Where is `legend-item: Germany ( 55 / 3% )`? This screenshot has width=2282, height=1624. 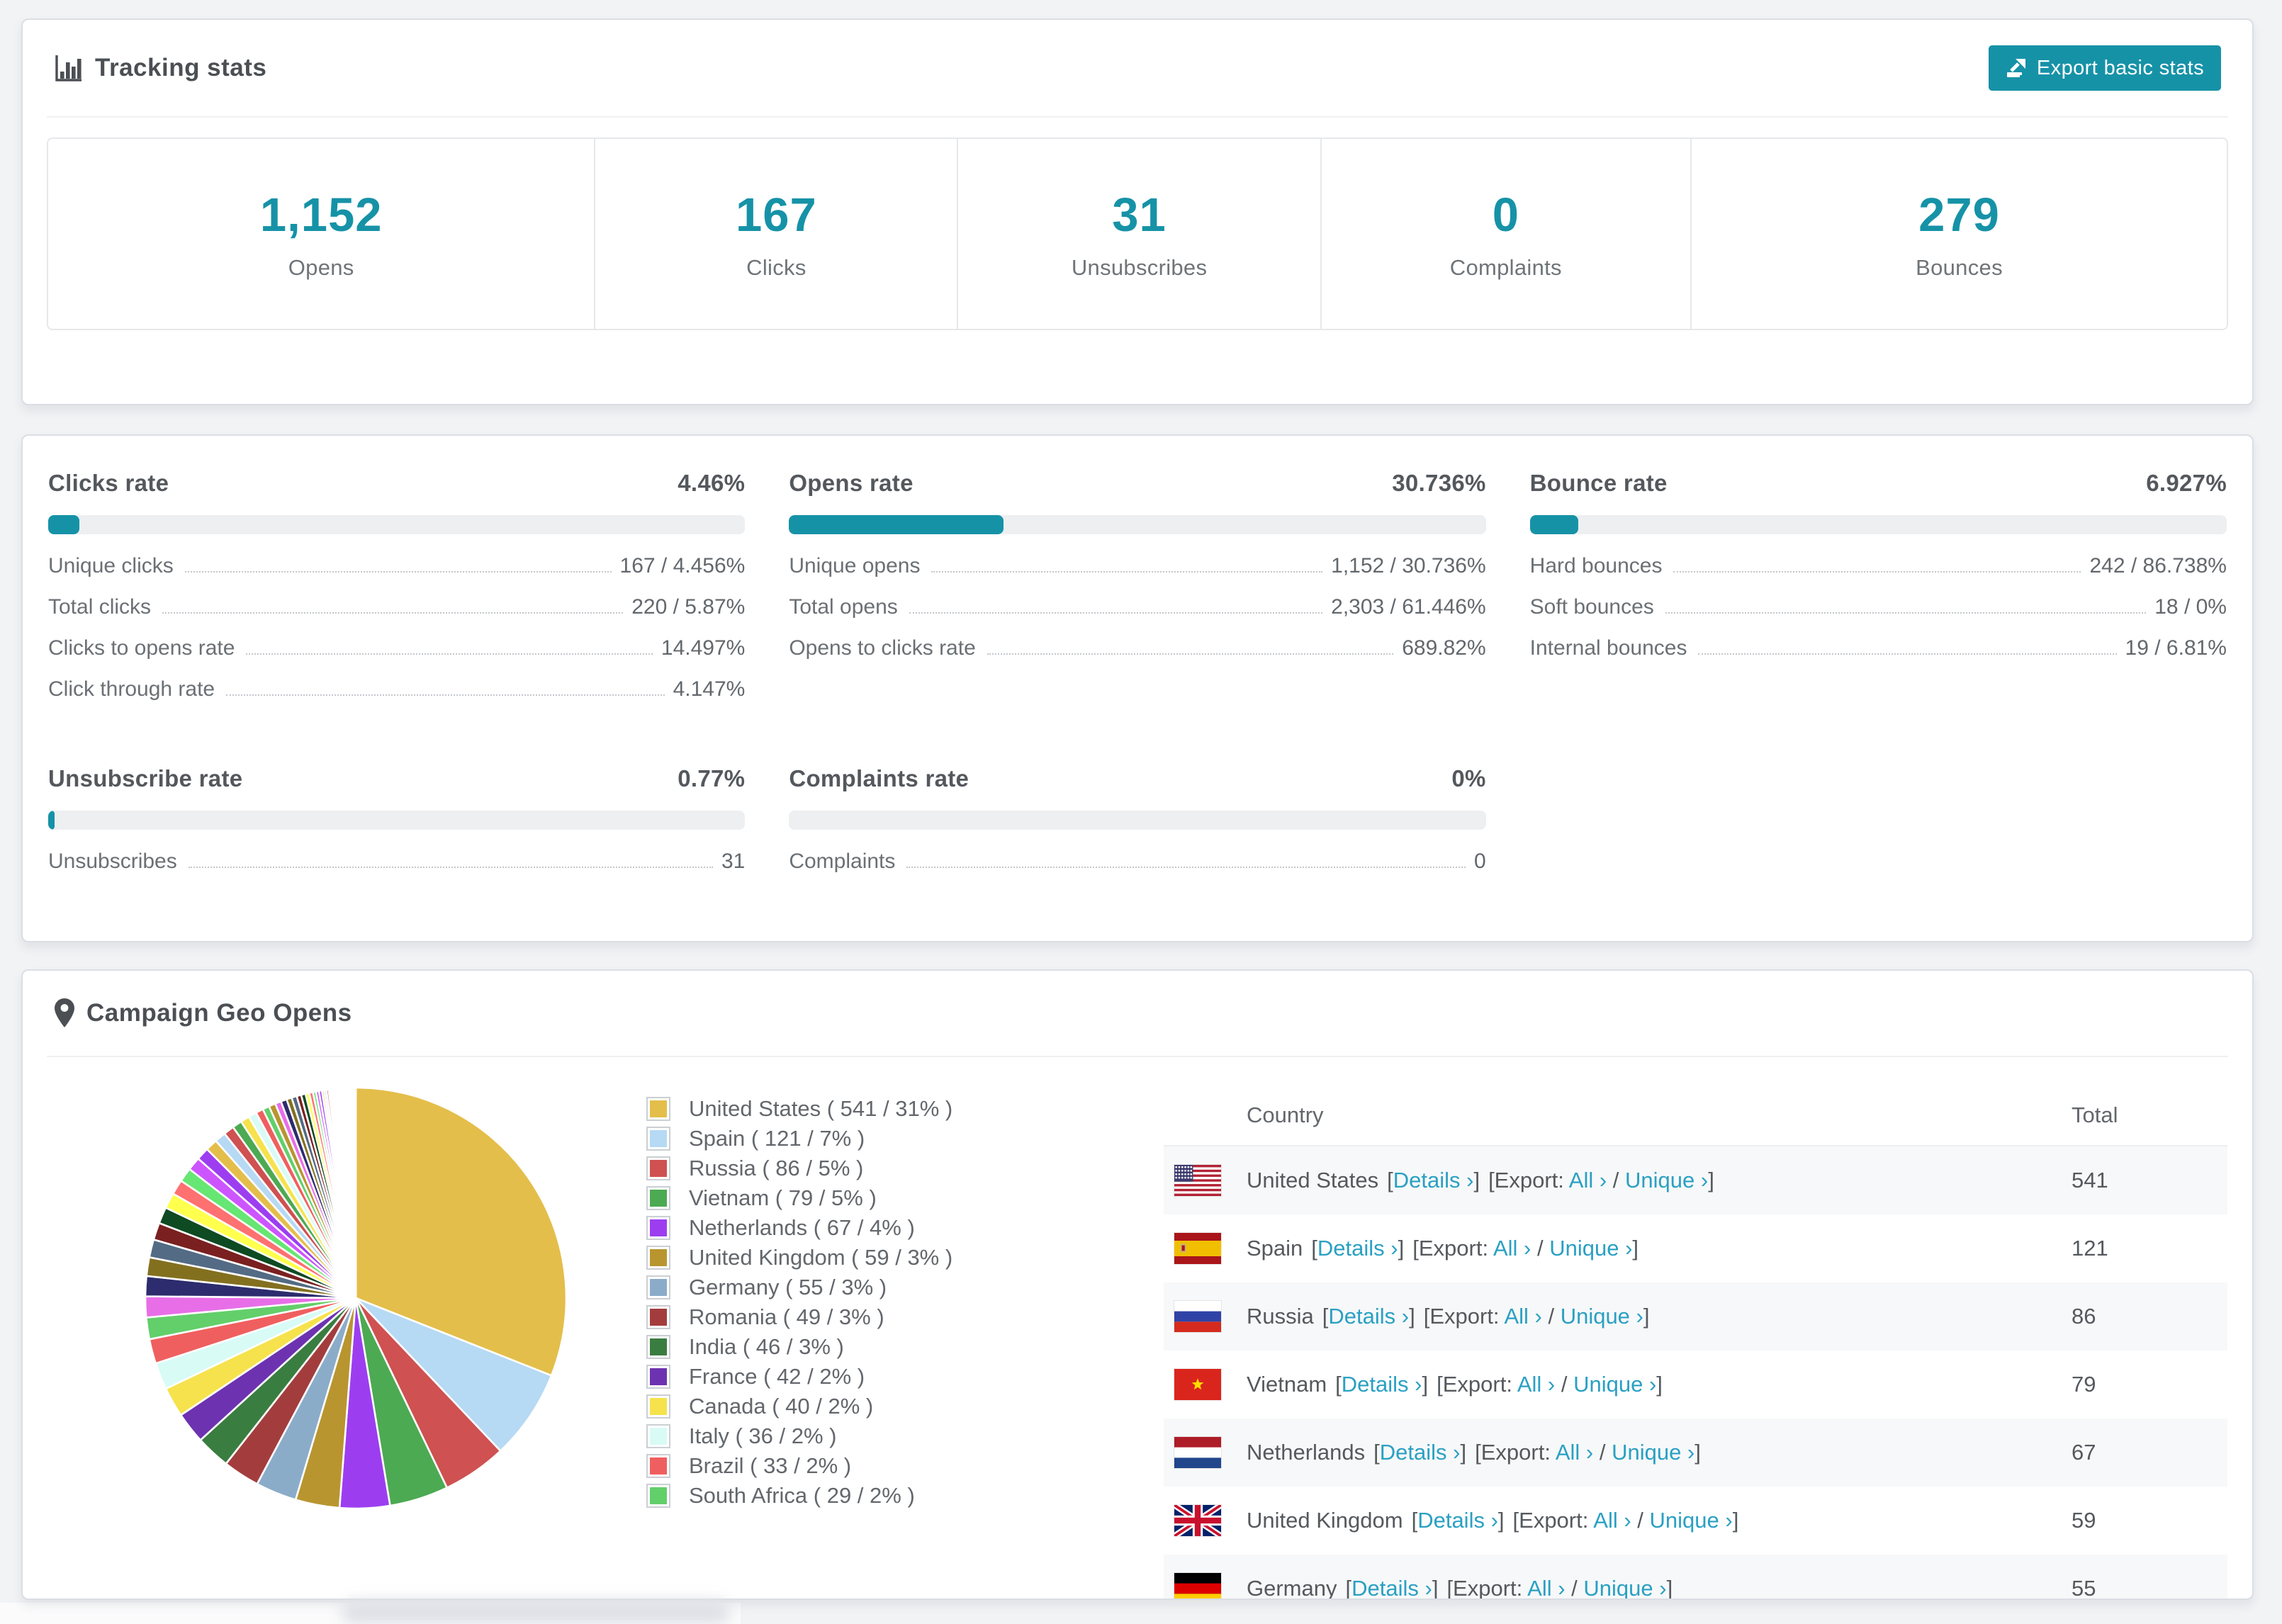 legend-item: Germany ( 55 / 3% ) is located at coordinates (845, 1287).